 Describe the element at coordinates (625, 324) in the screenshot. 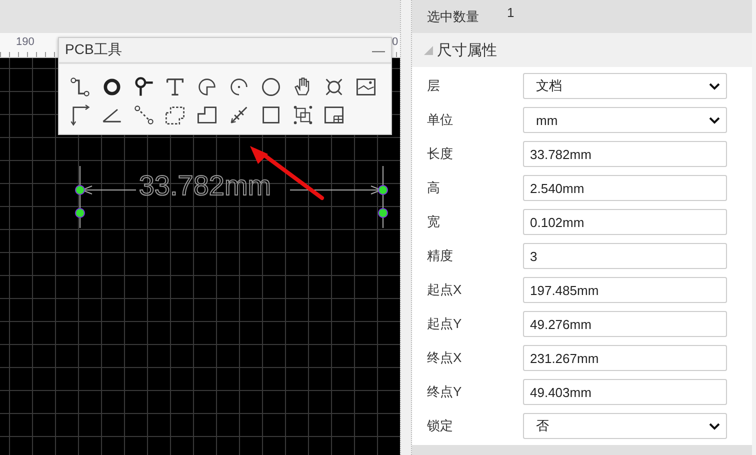

I see `input-field: 49.276mm` at that location.